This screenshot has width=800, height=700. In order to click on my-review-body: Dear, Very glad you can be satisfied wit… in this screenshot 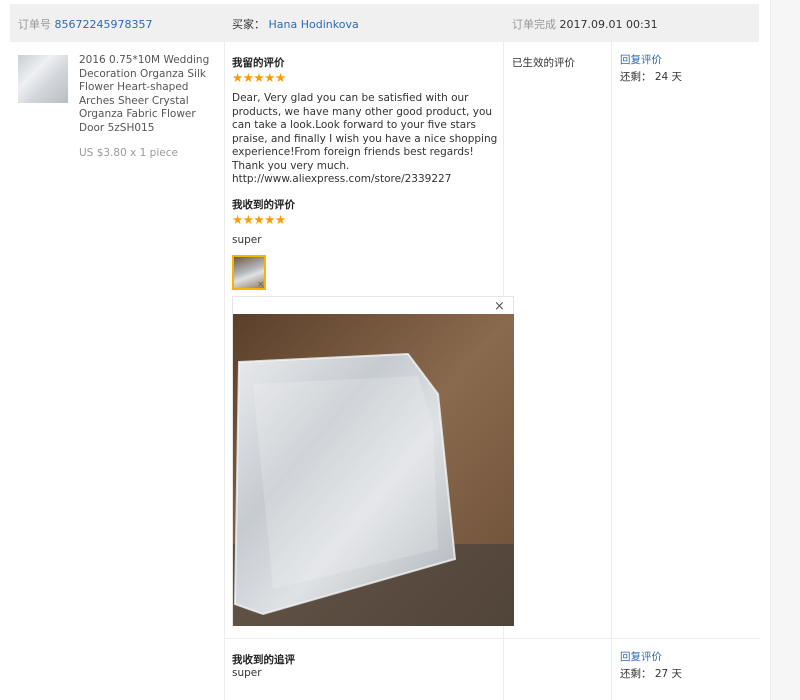, I will do `click(365, 132)`.